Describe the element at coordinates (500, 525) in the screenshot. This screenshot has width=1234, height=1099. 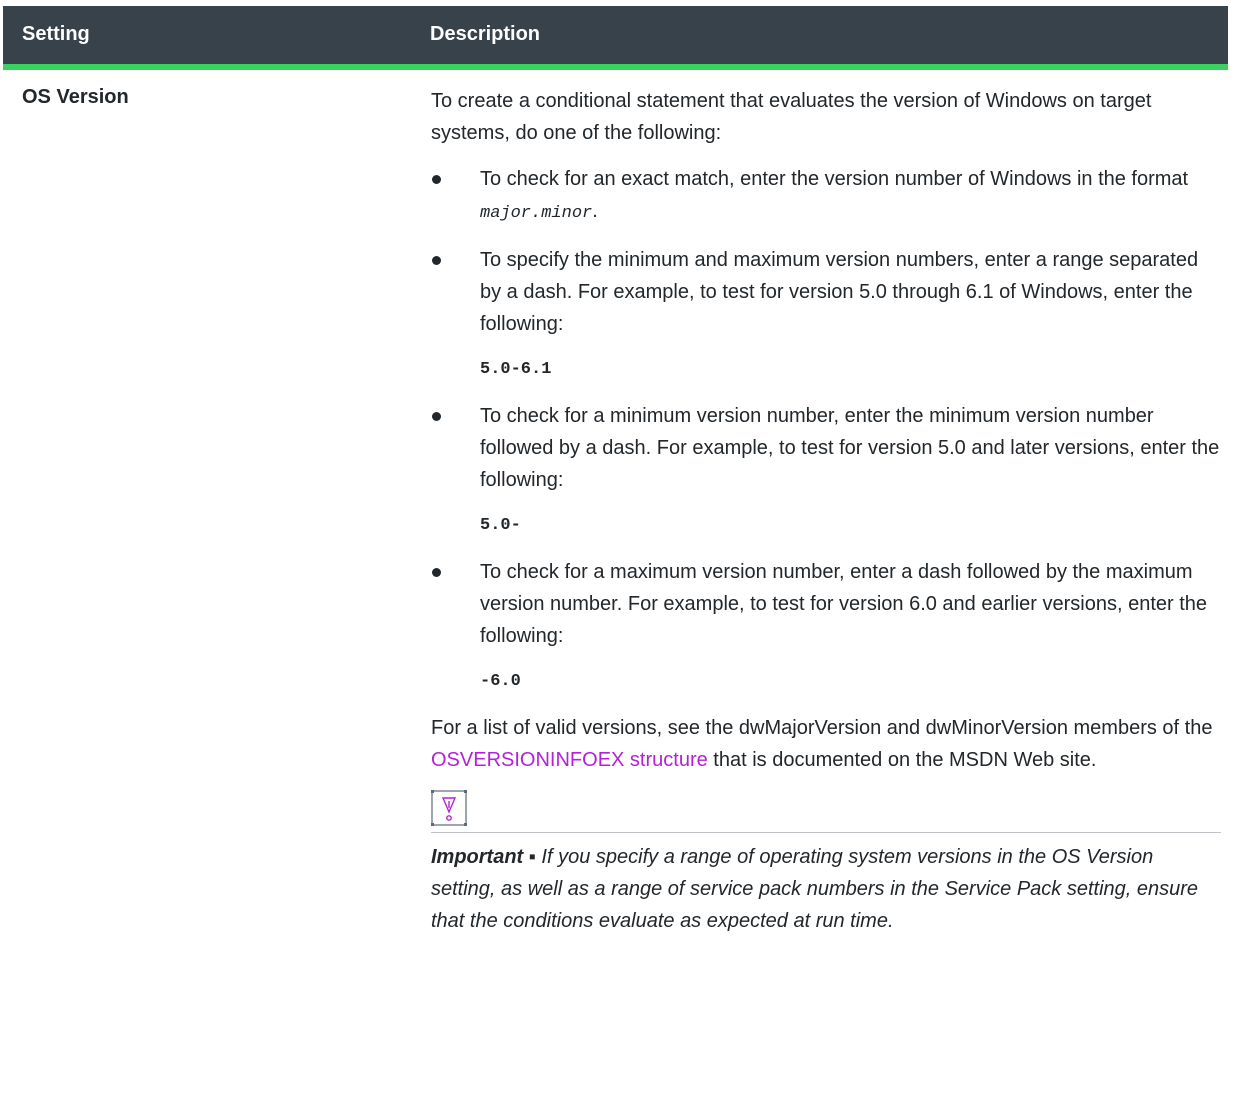
I see `code-example: 5.0-` at that location.